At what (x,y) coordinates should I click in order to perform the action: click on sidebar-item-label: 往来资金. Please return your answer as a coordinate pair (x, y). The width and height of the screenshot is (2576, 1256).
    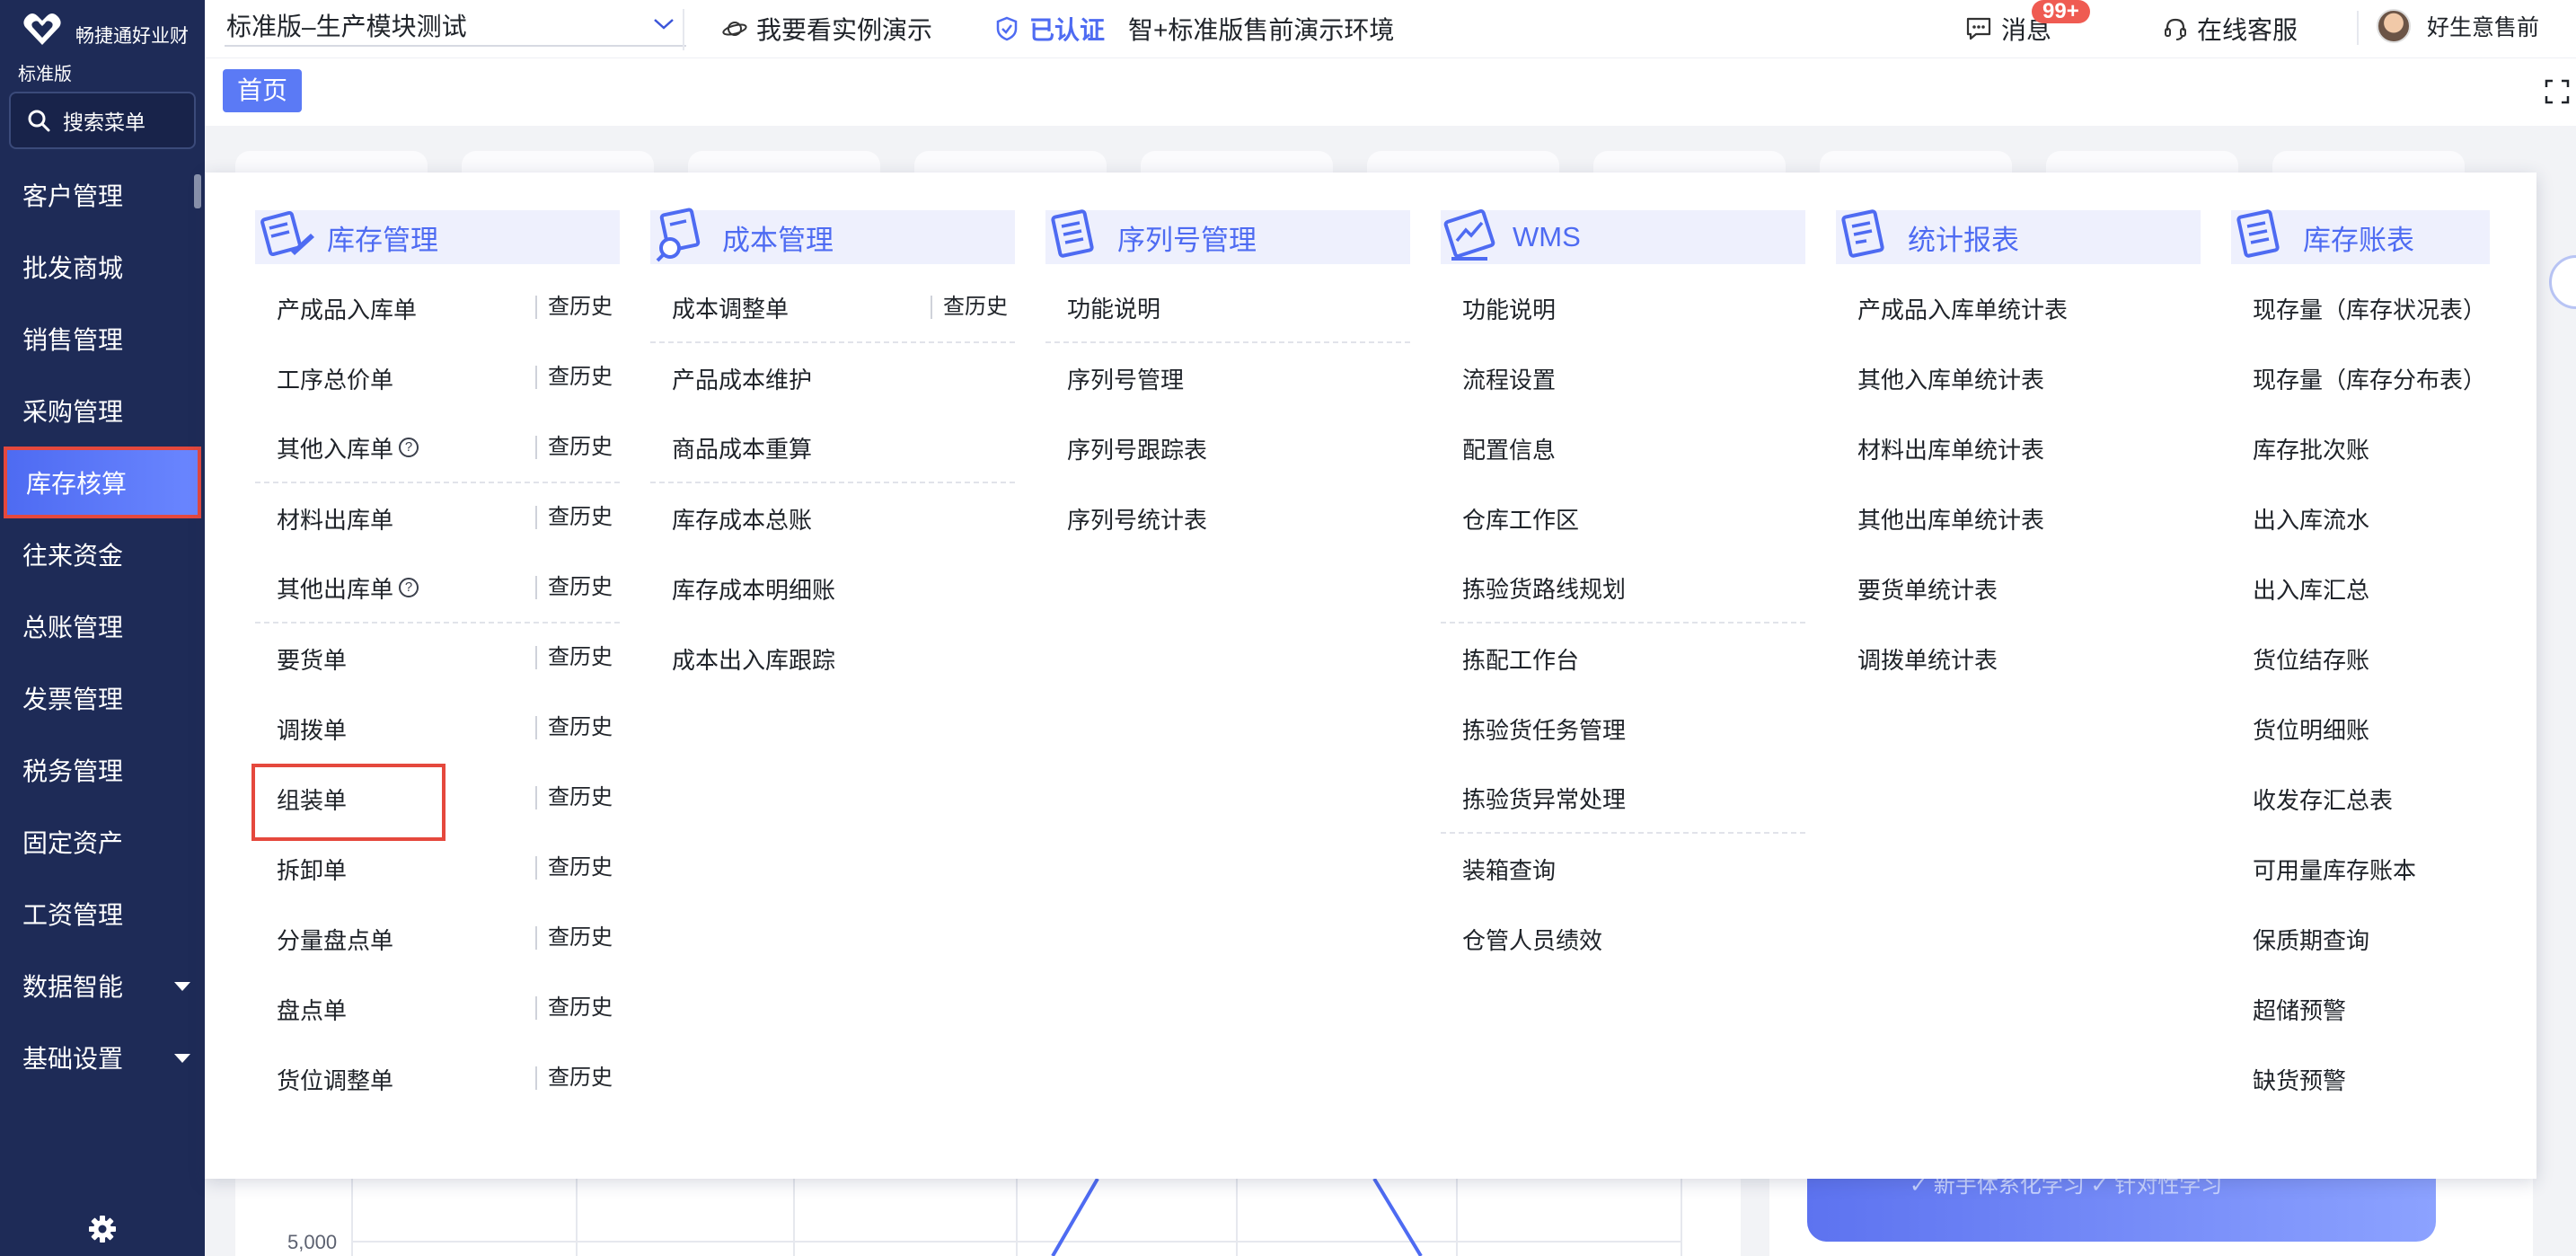
    Looking at the image, I should click on (73, 556).